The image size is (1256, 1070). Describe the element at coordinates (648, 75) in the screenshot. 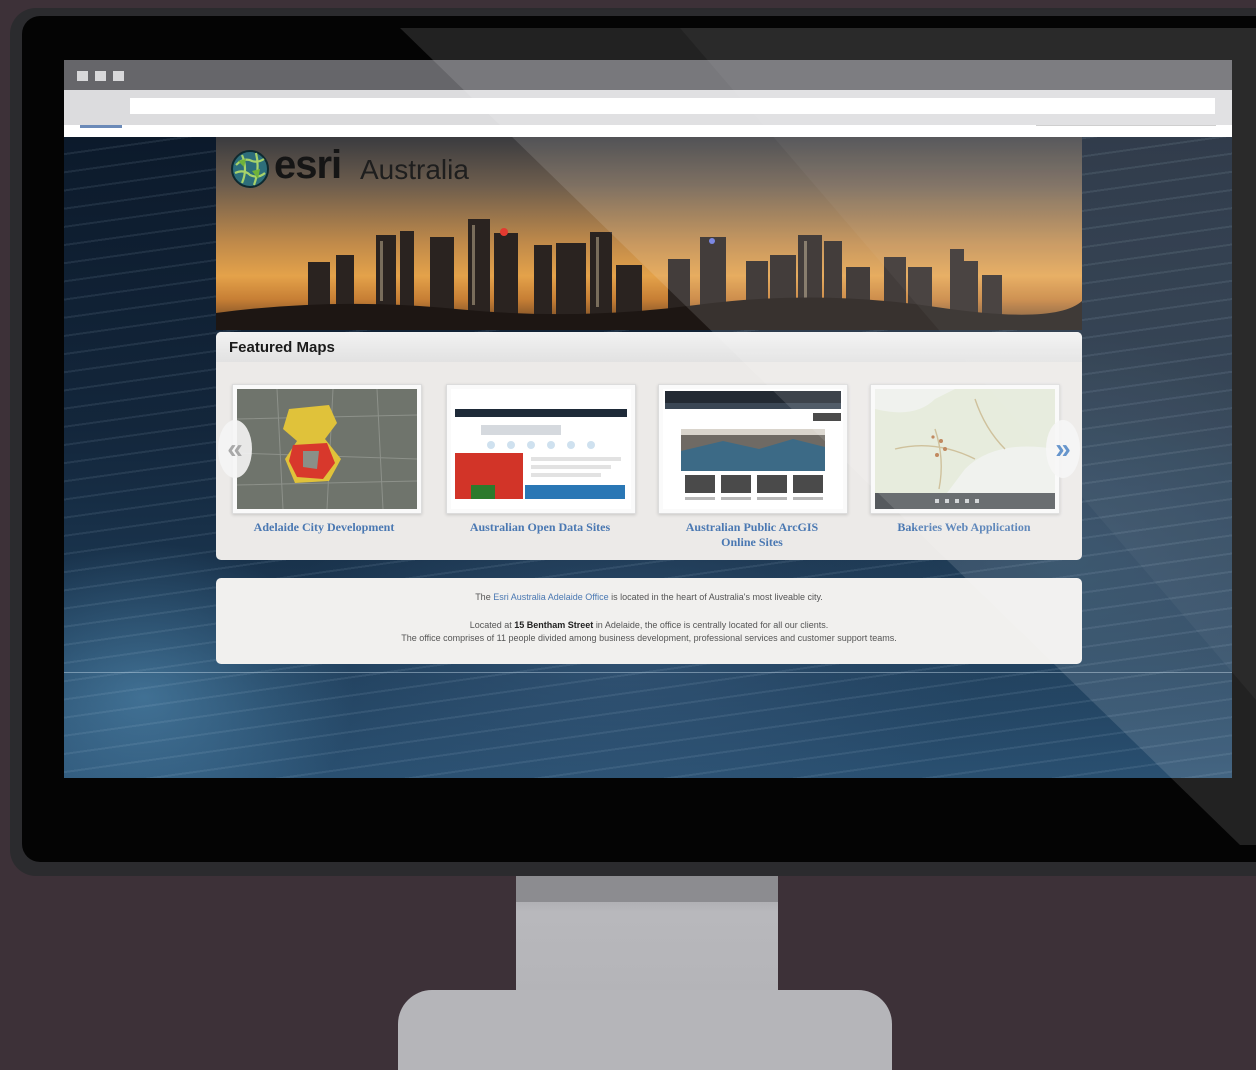

I see `browser-titlebar` at that location.